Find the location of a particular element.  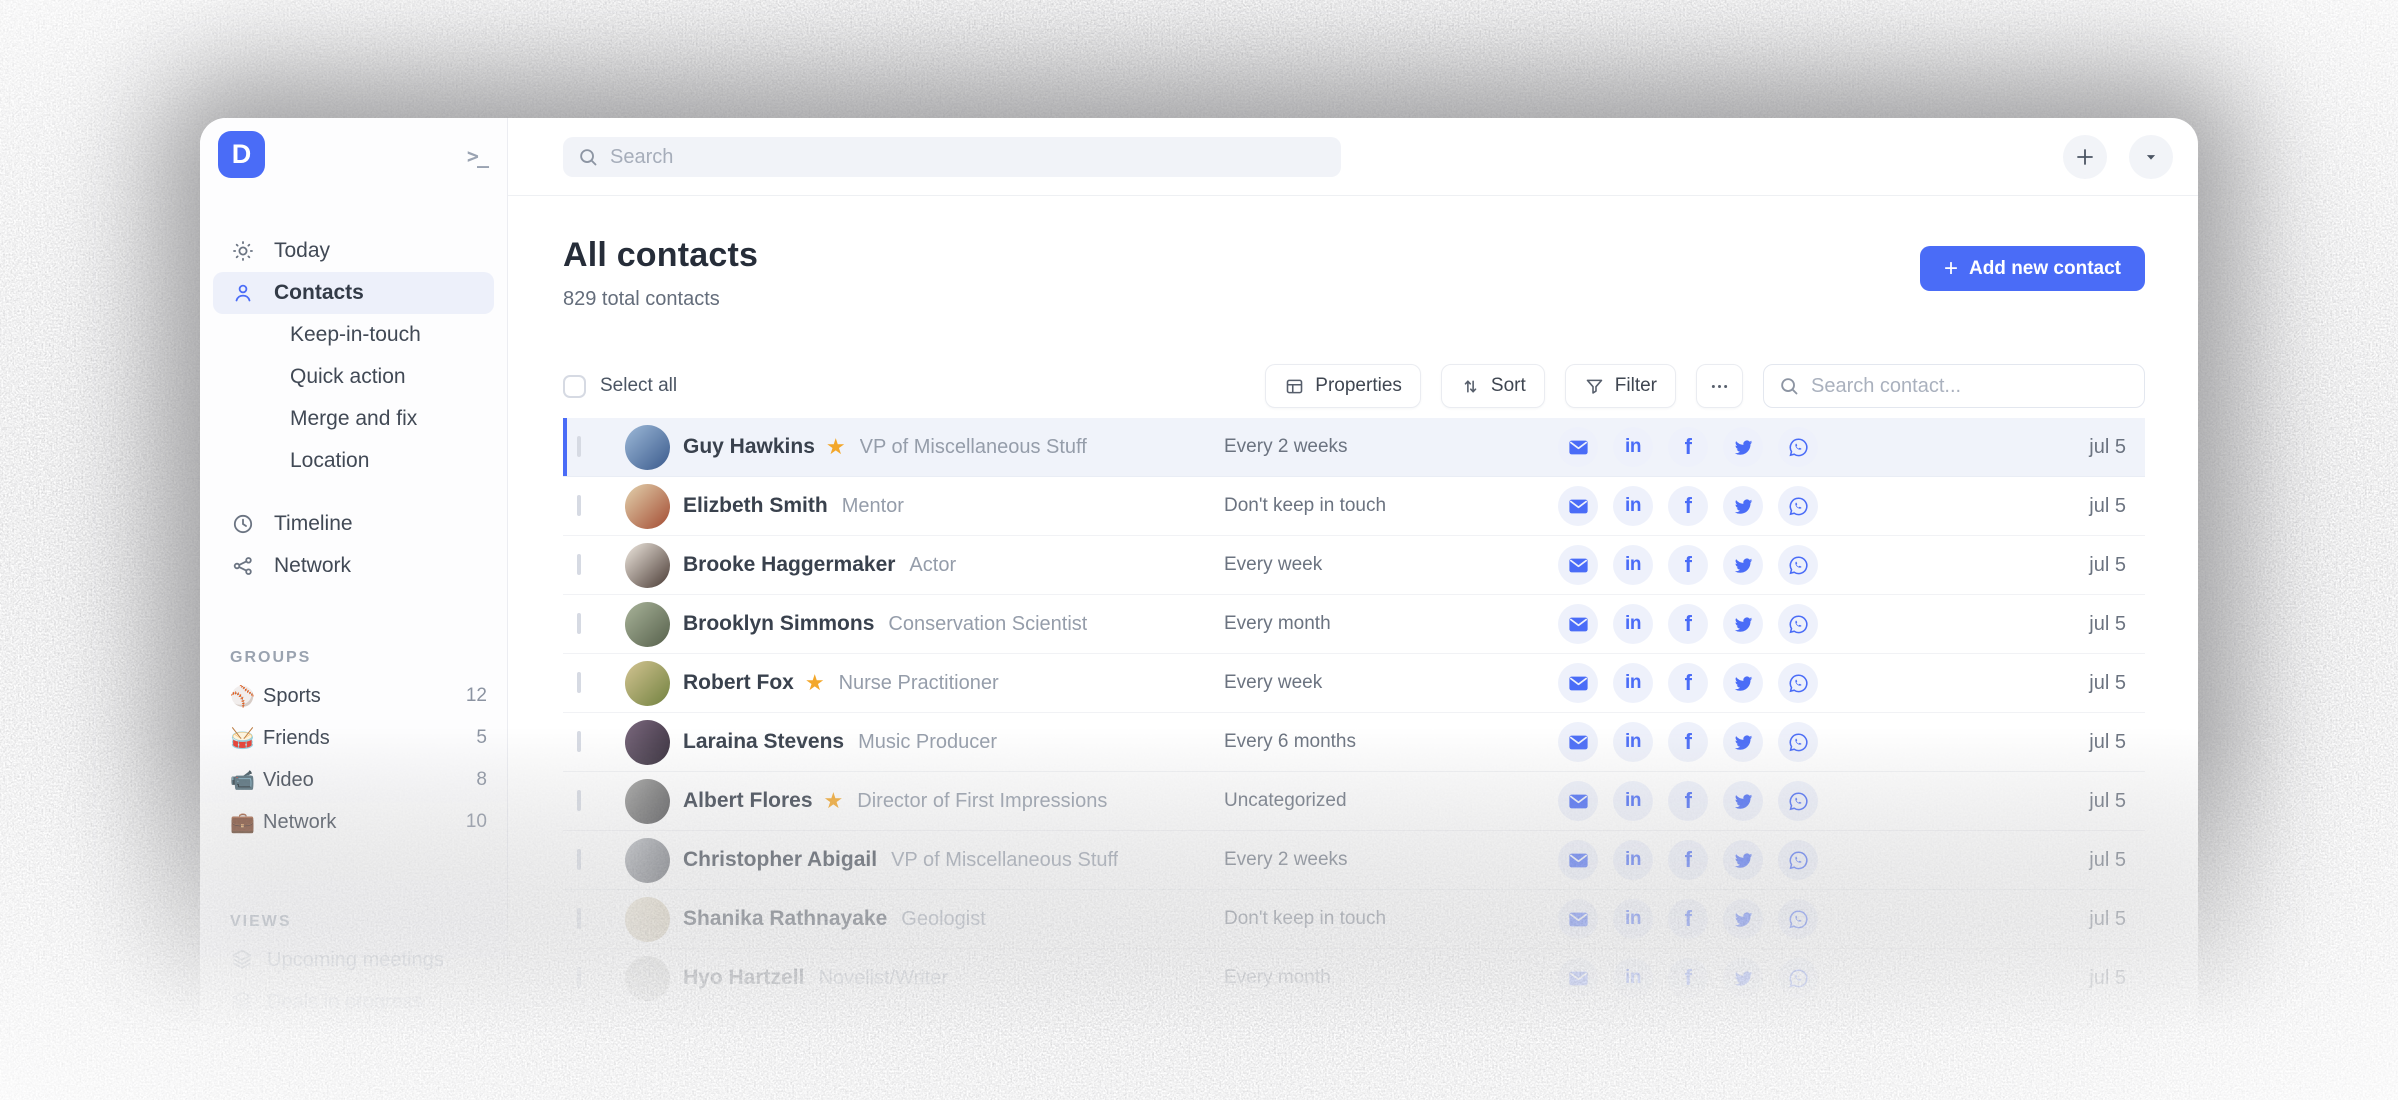

select-all: Select all is located at coordinates (620, 386).